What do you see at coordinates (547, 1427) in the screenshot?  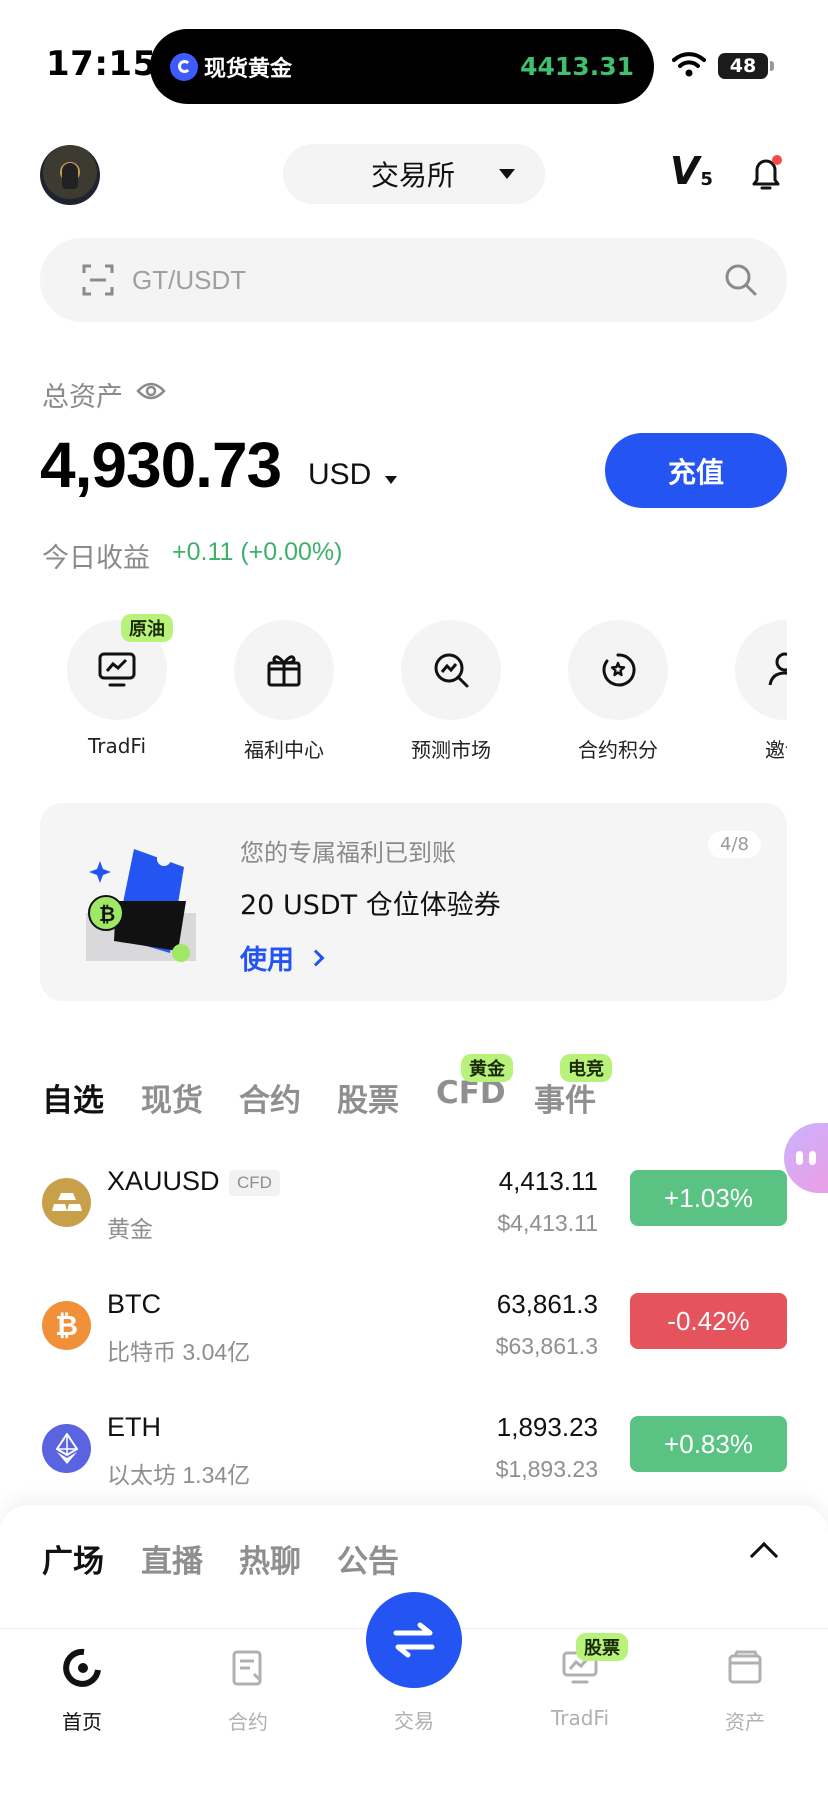 I see `market-price: 1,893.23` at bounding box center [547, 1427].